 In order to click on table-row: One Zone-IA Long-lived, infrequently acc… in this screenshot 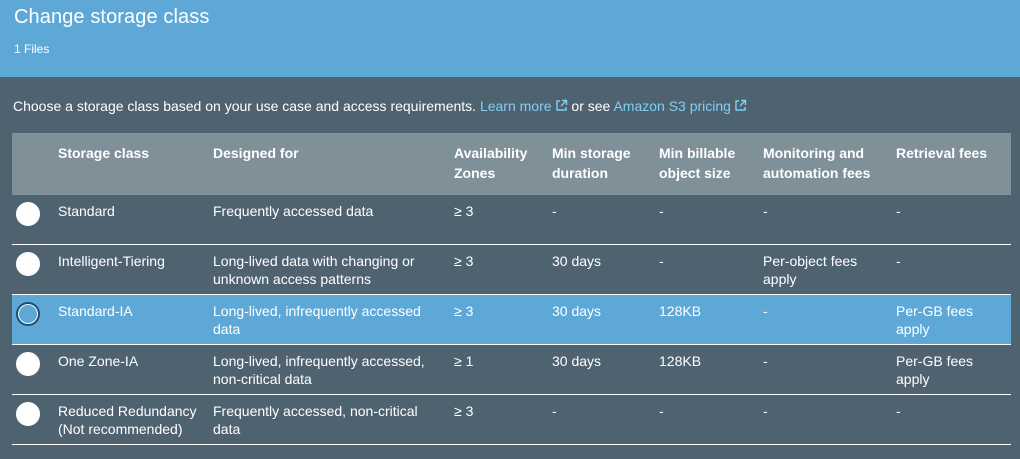, I will do `click(511, 370)`.